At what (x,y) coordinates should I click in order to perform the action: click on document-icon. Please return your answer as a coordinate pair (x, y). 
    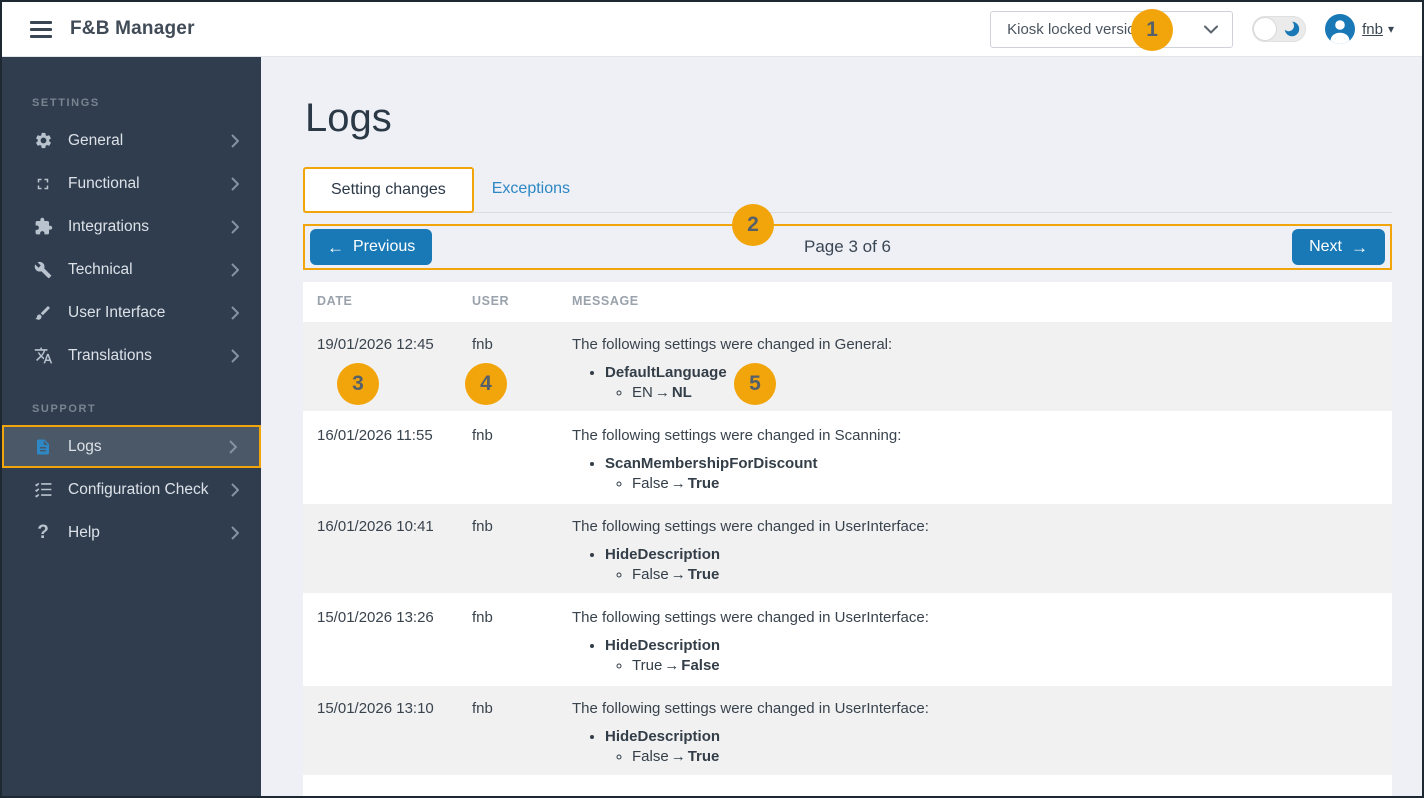
    Looking at the image, I should click on (43, 447).